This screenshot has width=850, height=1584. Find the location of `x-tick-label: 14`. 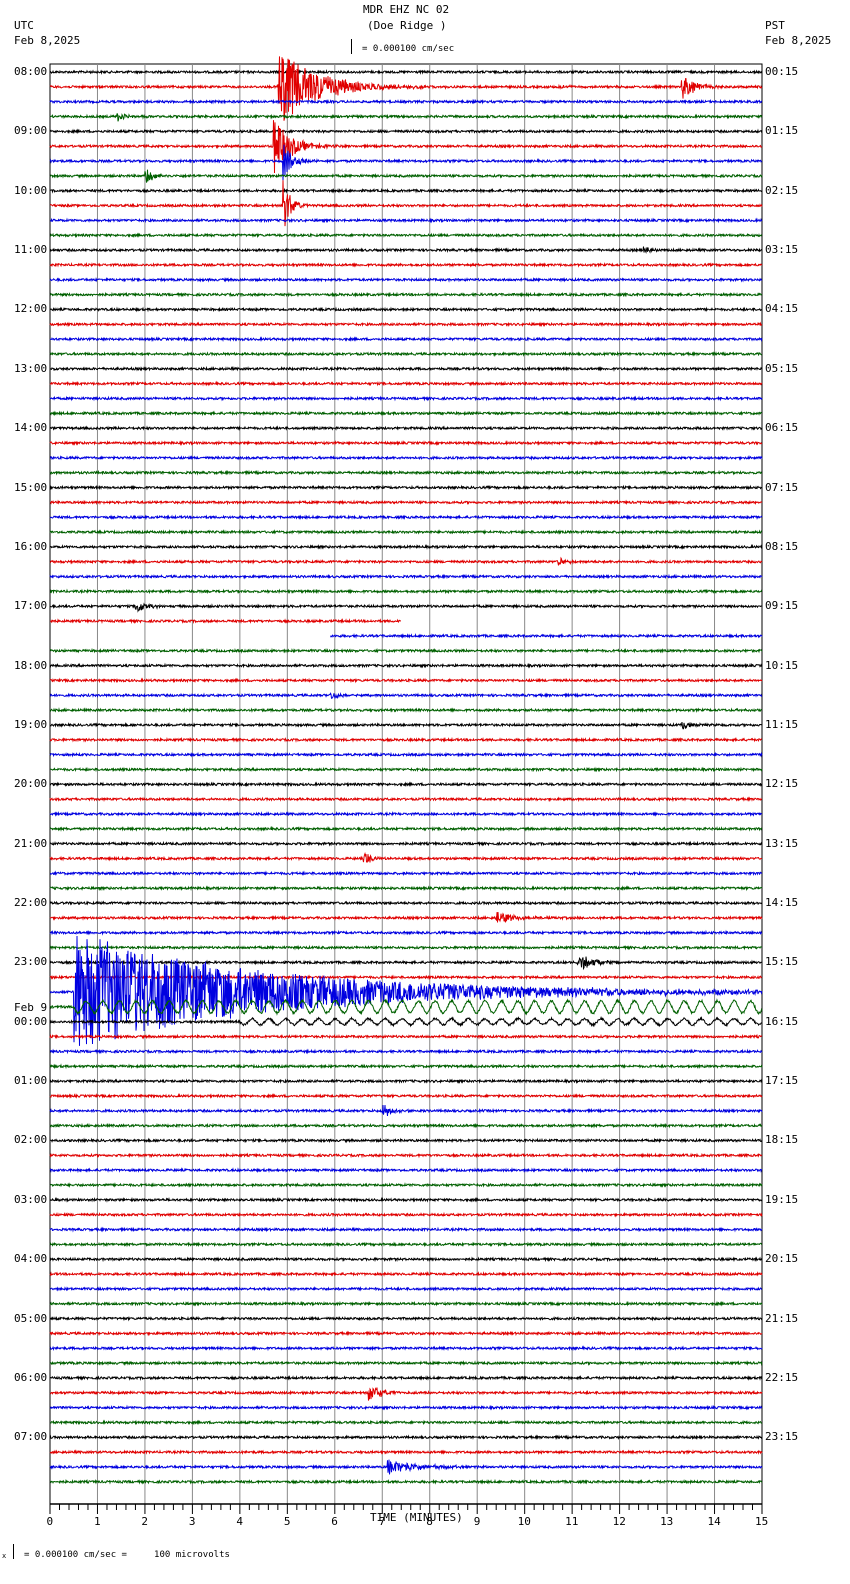

x-tick-label: 14 is located at coordinates (714, 1521).